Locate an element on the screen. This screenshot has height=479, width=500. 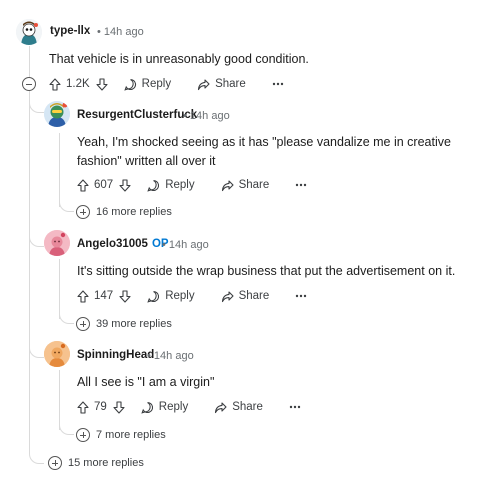
more-replies-label: 39 more replies is located at coordinates (134, 324).